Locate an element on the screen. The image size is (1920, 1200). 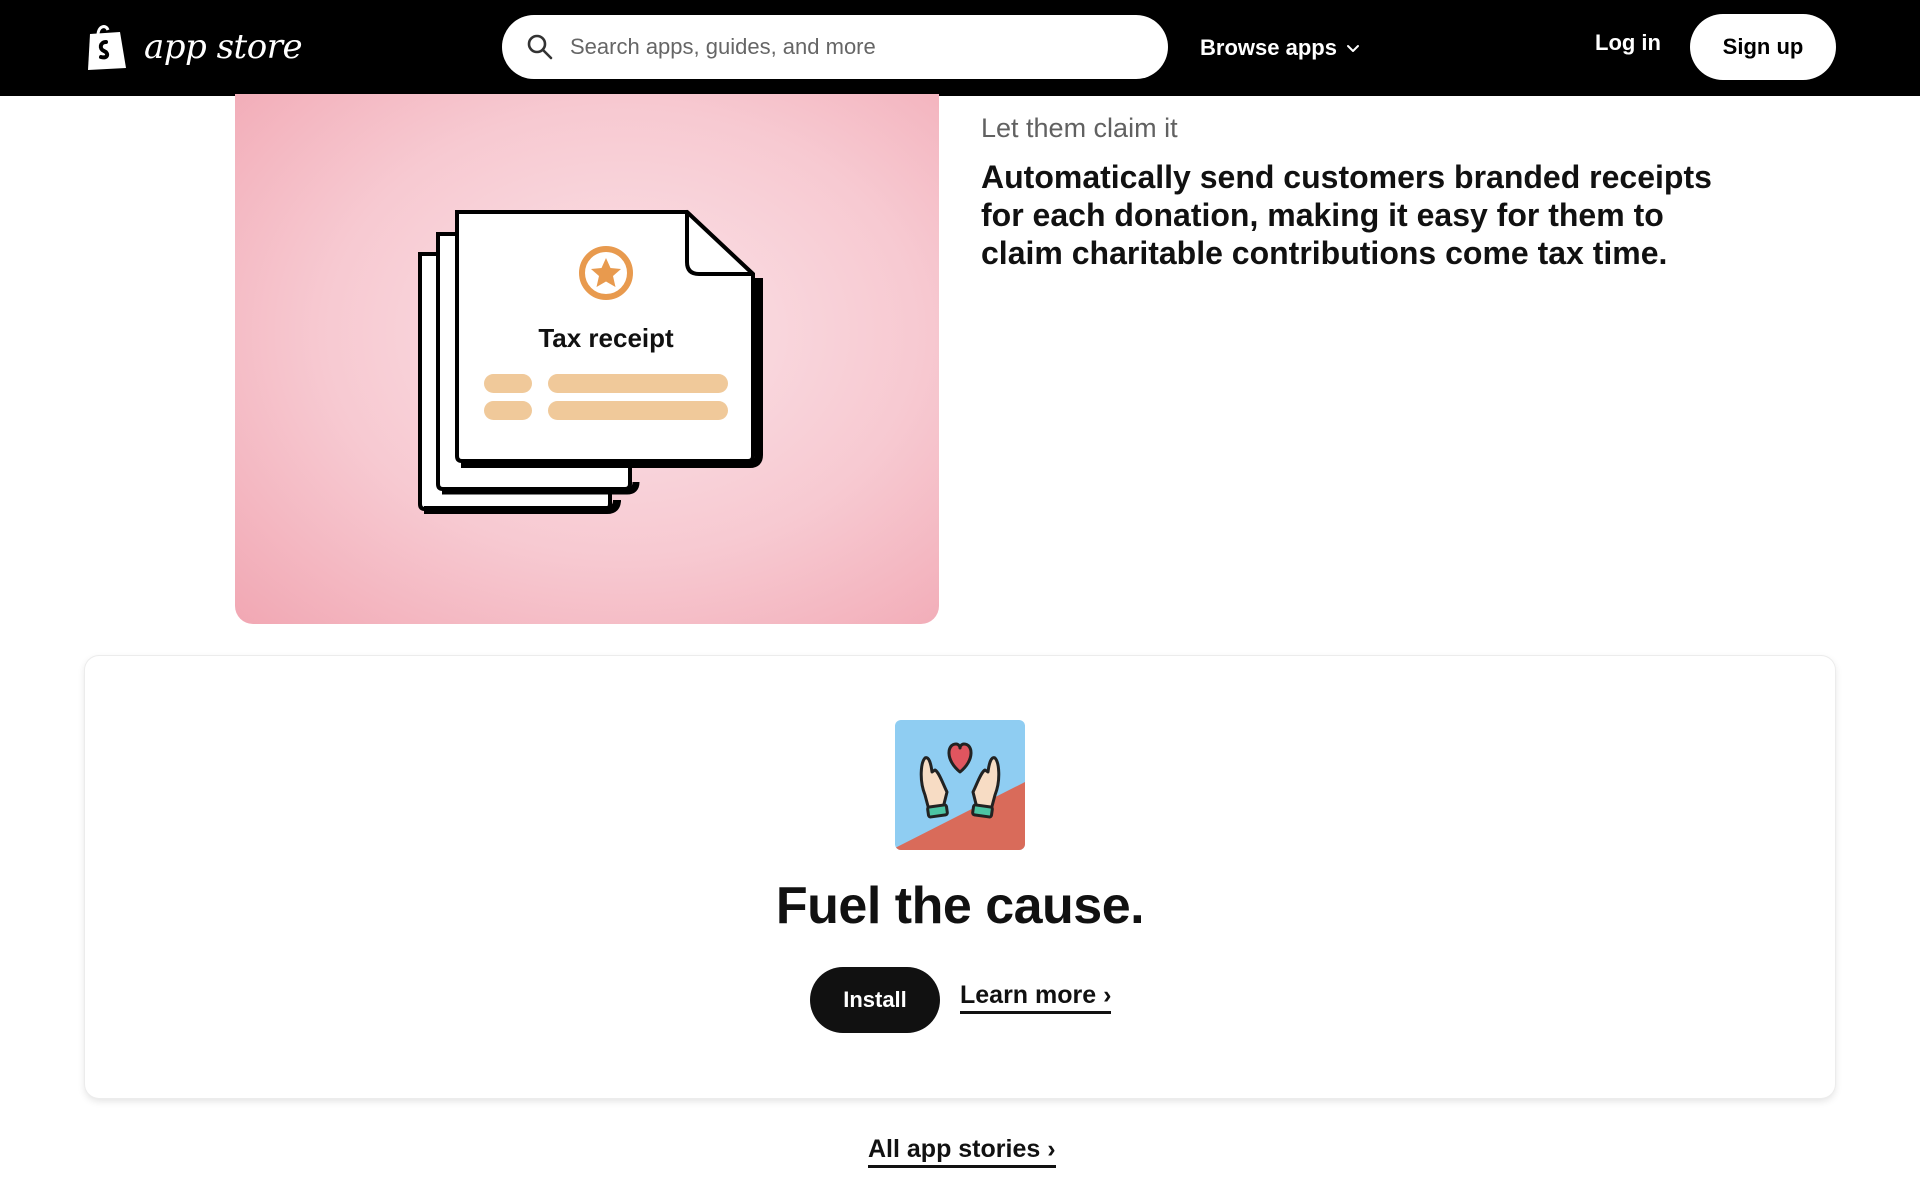
search-bar is located at coordinates (835, 47).